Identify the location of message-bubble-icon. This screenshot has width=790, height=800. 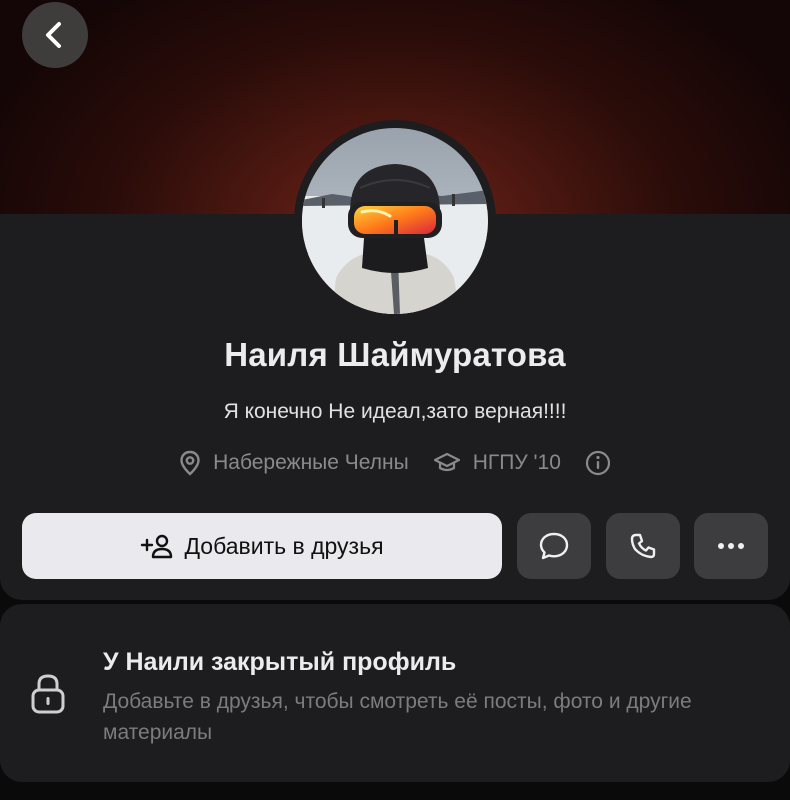
(554, 546).